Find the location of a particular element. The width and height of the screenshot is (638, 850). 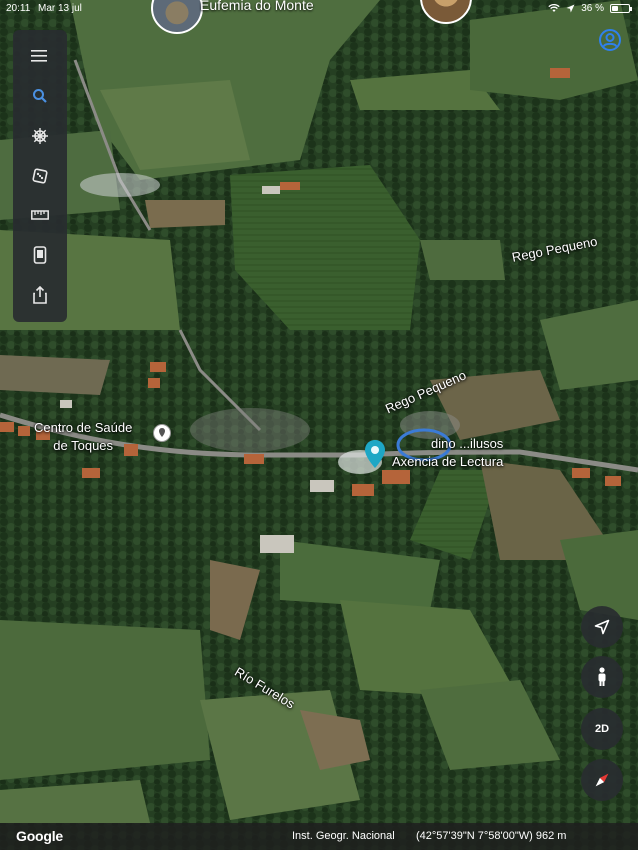

view-mode-label: 2D is located at coordinates (602, 729).